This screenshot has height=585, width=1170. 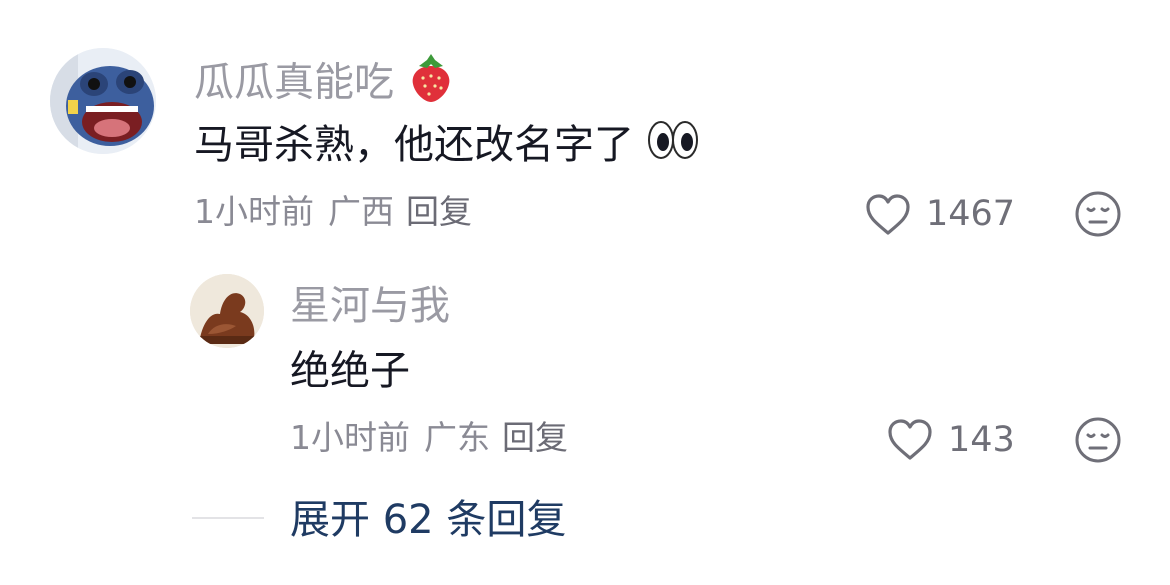 What do you see at coordinates (370, 306) in the screenshot?
I see `comment-username: 星河与我` at bounding box center [370, 306].